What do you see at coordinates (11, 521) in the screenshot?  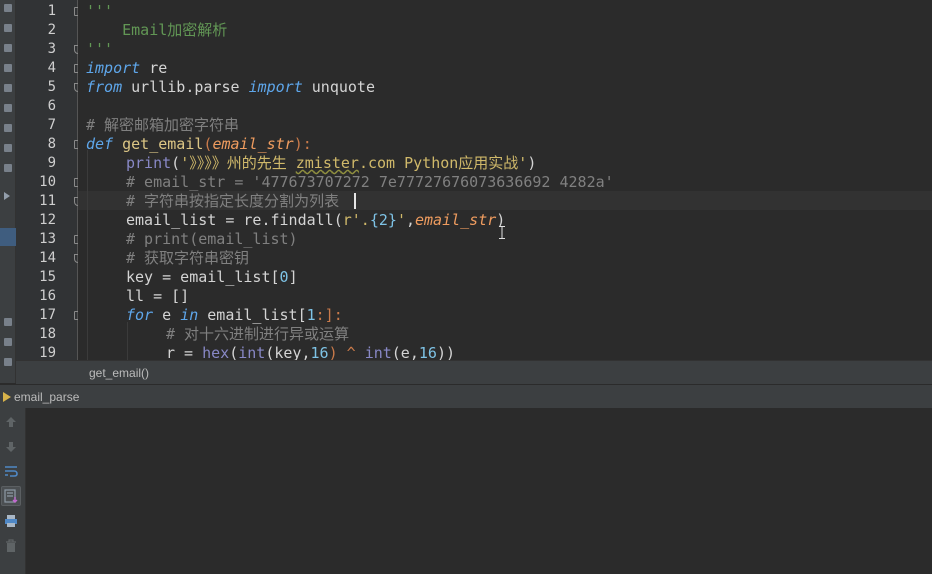 I see `print-icon` at bounding box center [11, 521].